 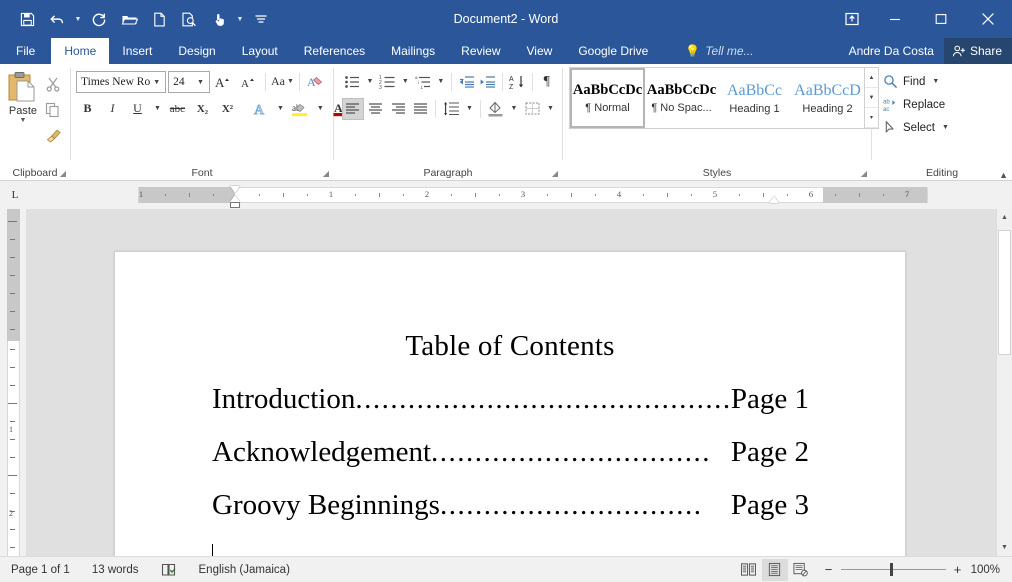 What do you see at coordinates (749, 570) in the screenshot?
I see `read-mode-button` at bounding box center [749, 570].